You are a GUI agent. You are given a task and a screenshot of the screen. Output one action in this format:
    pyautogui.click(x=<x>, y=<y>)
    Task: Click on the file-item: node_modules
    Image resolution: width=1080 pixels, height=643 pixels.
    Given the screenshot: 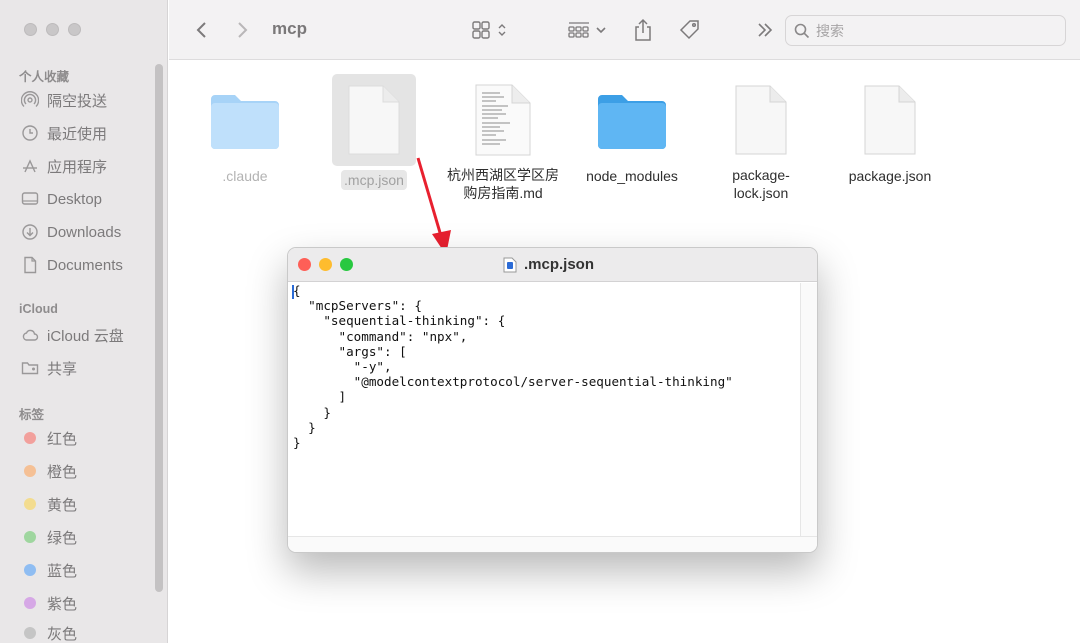 What is the action you would take?
    pyautogui.click(x=632, y=130)
    